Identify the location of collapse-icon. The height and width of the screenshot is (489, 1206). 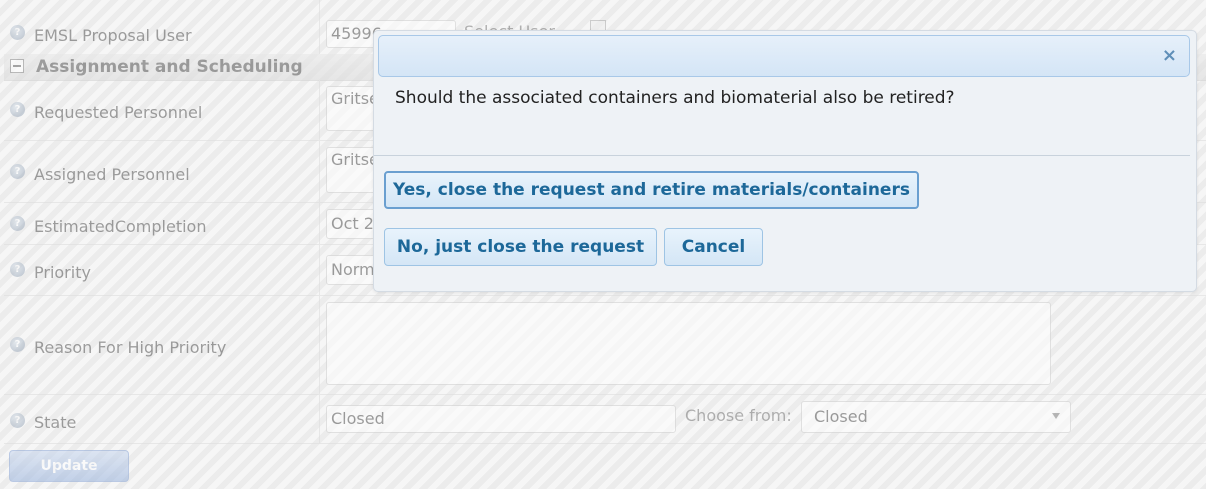
(17, 66).